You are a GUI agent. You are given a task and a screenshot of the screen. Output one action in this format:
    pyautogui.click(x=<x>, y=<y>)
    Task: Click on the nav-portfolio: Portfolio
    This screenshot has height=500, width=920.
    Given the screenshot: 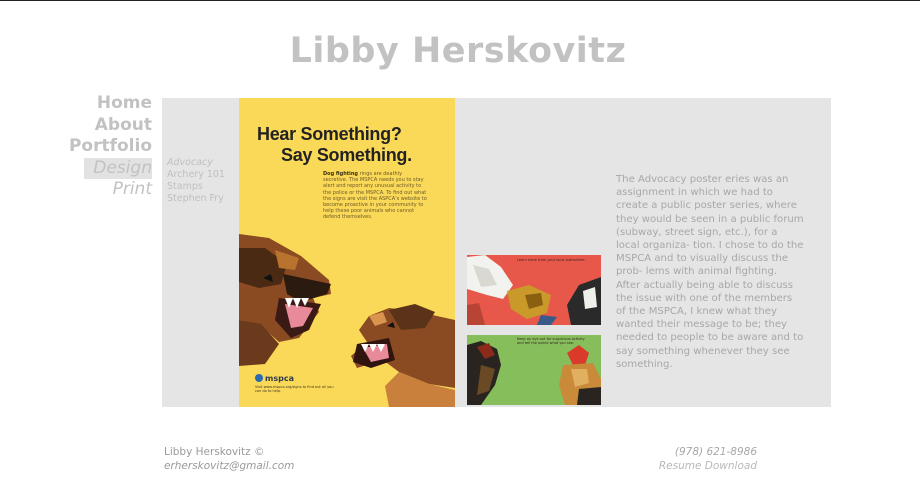 What is the action you would take?
    pyautogui.click(x=106, y=147)
    